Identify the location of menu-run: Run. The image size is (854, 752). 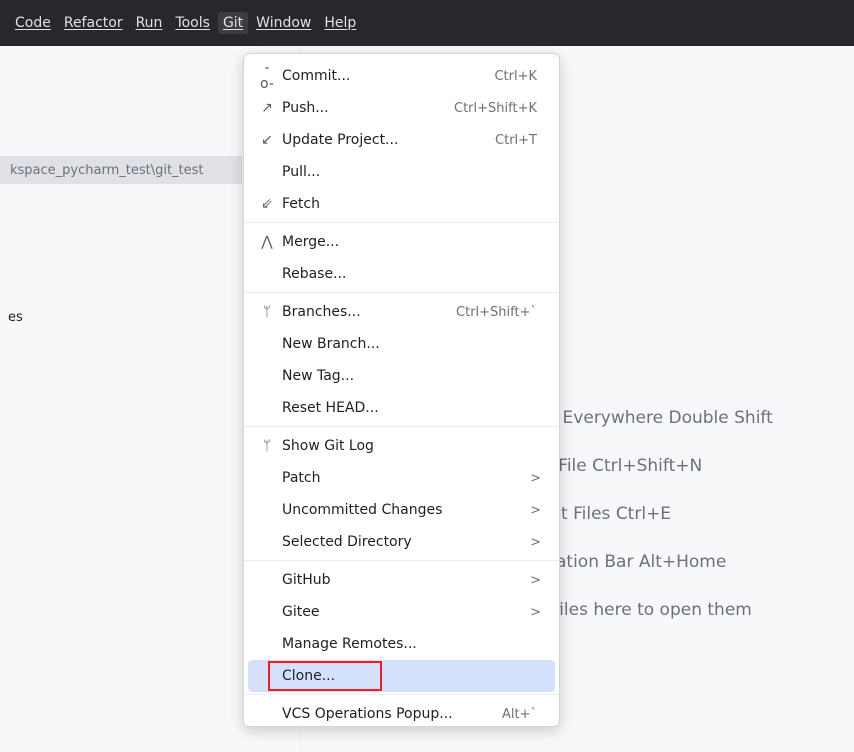
(149, 23).